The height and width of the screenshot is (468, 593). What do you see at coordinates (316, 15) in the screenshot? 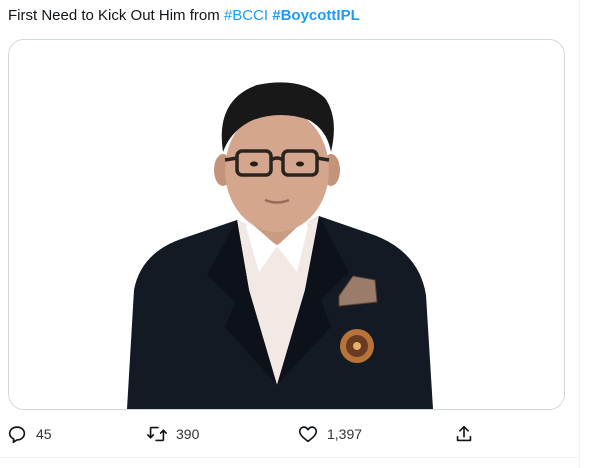
I see `hashtag-boycottipl: #BoycottIPL` at bounding box center [316, 15].